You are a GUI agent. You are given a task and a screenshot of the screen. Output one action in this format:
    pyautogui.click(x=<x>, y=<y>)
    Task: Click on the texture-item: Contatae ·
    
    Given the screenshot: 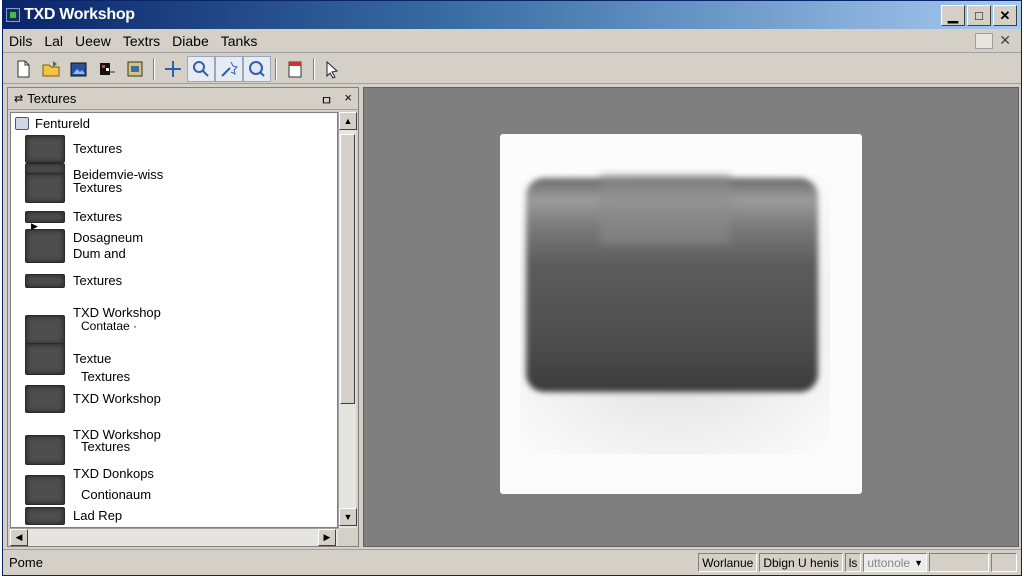 What is the action you would take?
    pyautogui.click(x=105, y=326)
    